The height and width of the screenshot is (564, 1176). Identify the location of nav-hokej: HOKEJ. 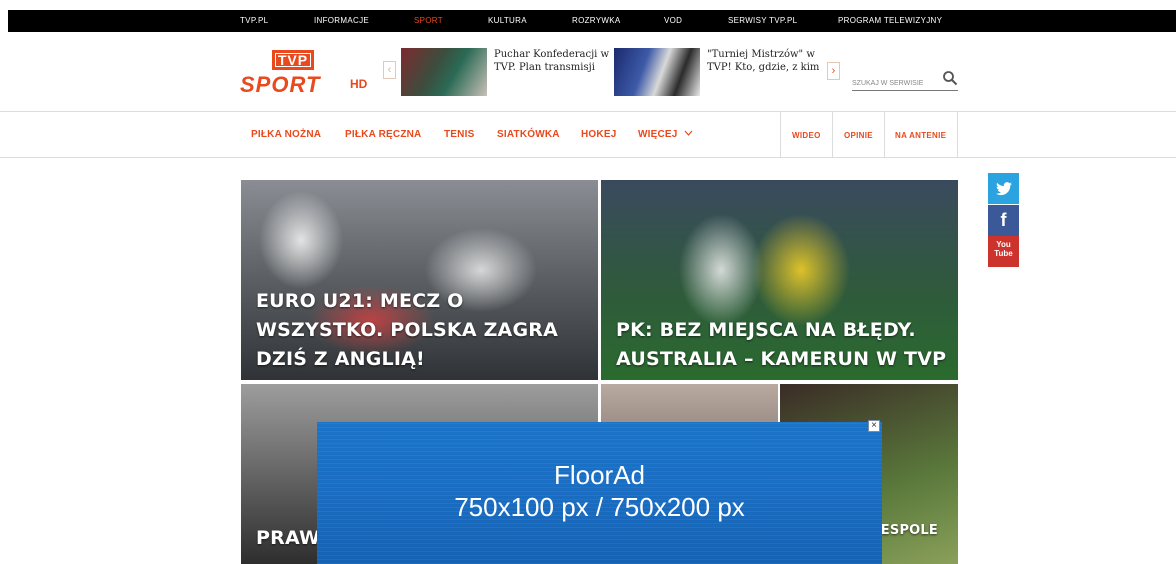
(598, 134).